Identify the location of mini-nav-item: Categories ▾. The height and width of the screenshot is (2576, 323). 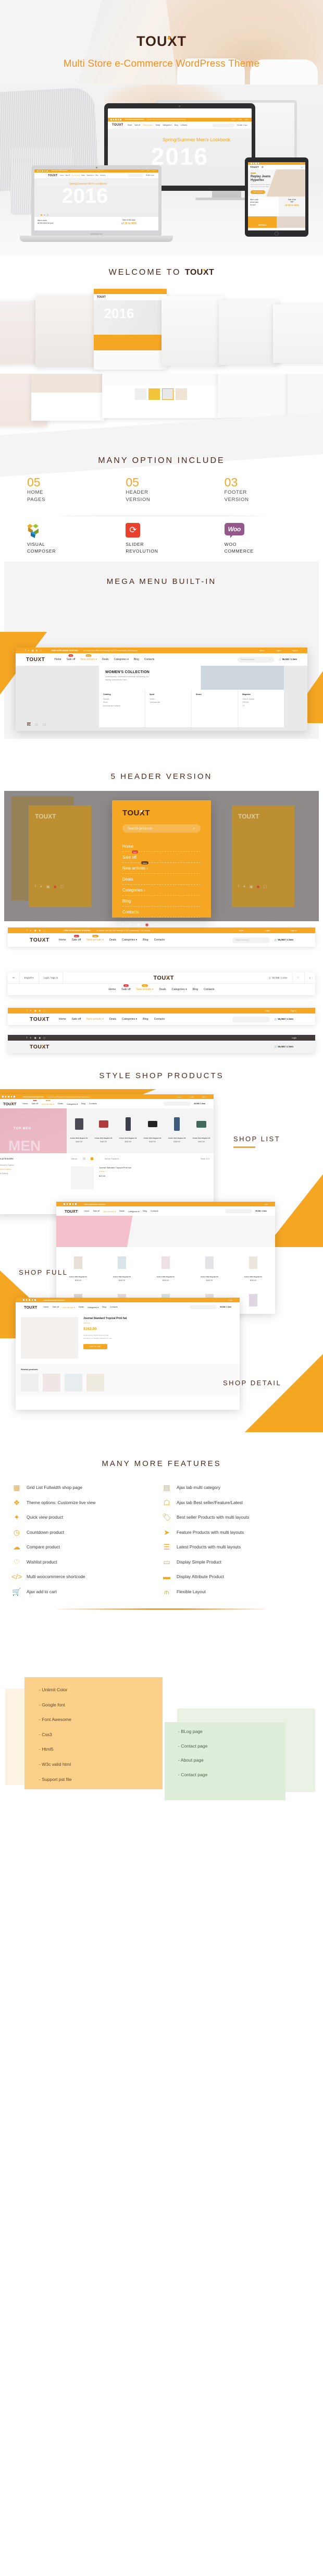
(90, 175).